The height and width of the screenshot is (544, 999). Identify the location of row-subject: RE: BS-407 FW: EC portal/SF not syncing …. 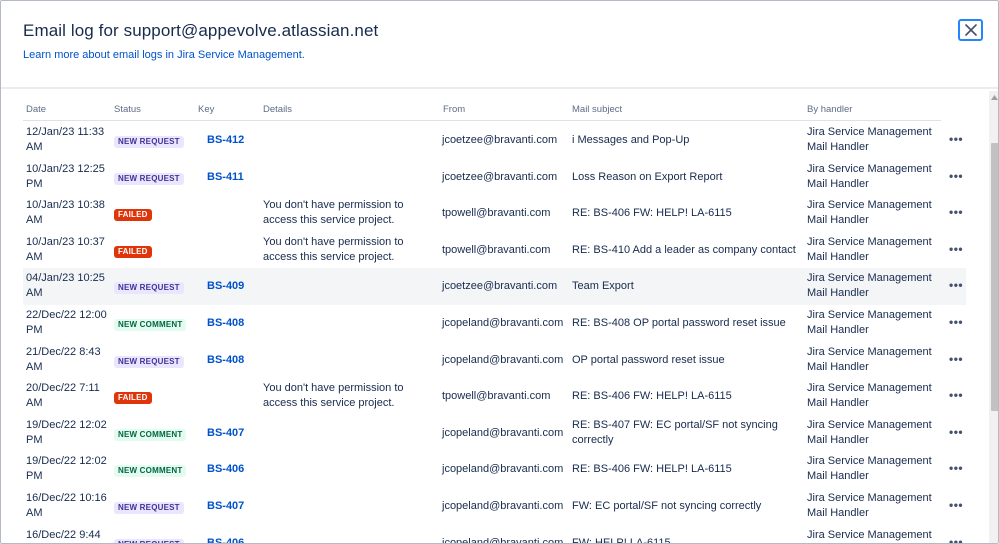
(675, 432).